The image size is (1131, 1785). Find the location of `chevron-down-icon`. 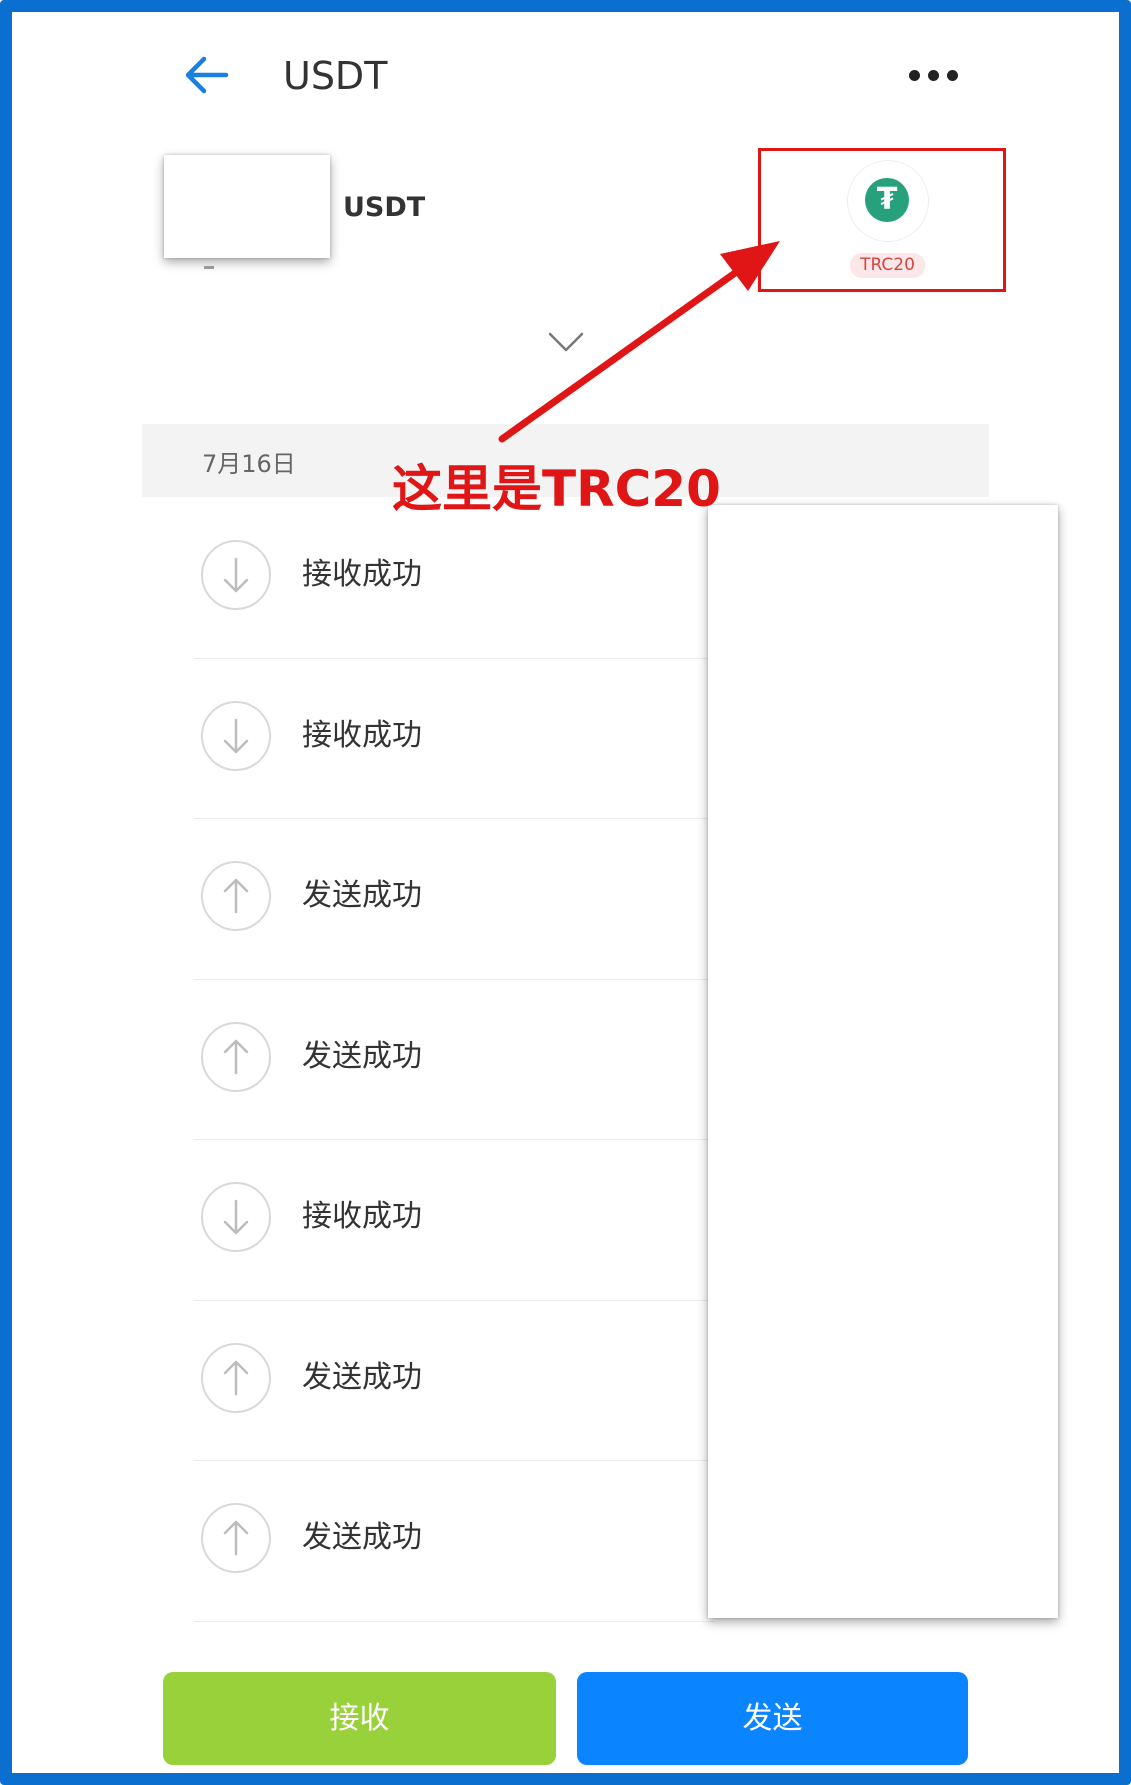

chevron-down-icon is located at coordinates (566, 342).